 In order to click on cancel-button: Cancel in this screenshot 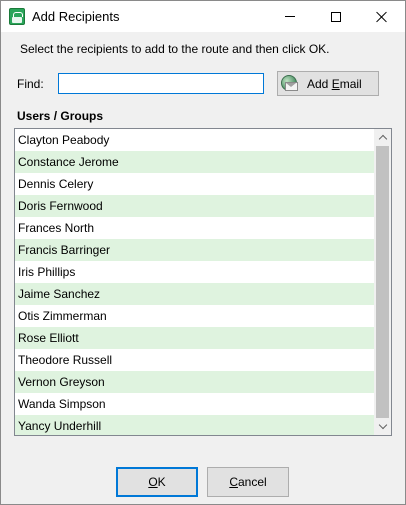, I will do `click(248, 482)`.